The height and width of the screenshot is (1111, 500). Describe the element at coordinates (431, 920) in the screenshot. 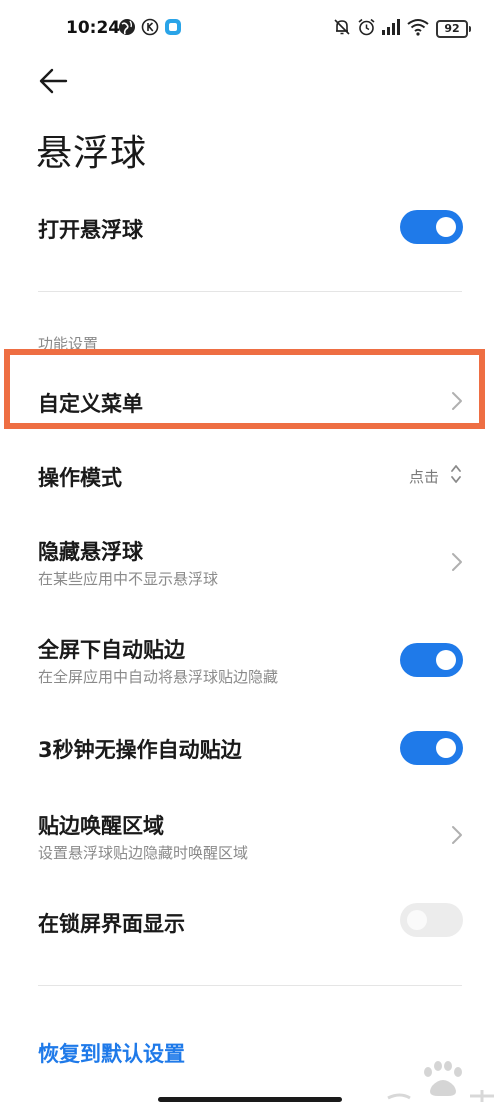

I see `lock-screen-toggle` at that location.